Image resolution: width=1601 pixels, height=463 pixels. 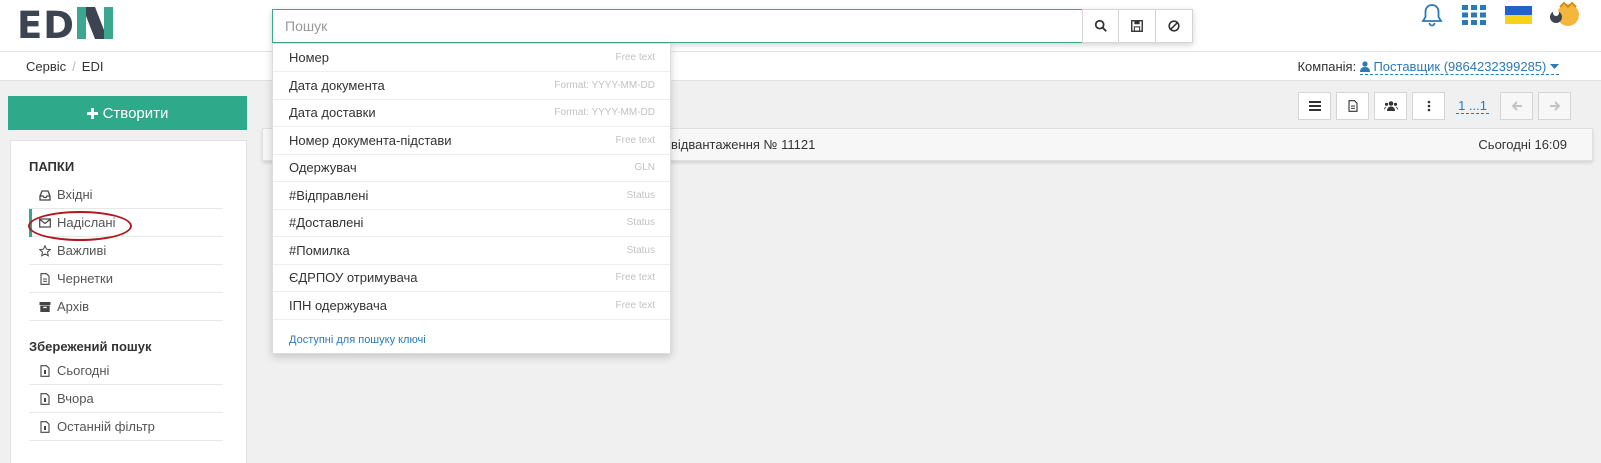 I want to click on language-button, so click(x=1518, y=15).